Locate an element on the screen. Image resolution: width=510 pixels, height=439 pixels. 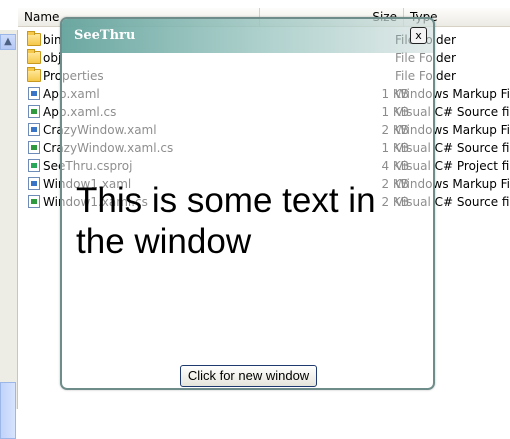
scrollbar-thumb is located at coordinates (8, 410).